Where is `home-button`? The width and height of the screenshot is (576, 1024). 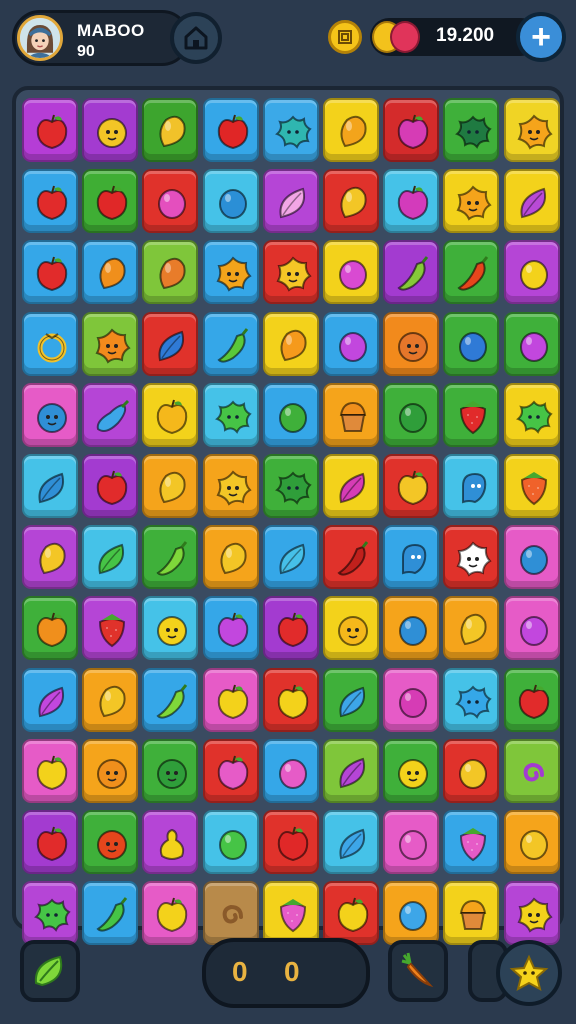 home-button is located at coordinates (196, 38).